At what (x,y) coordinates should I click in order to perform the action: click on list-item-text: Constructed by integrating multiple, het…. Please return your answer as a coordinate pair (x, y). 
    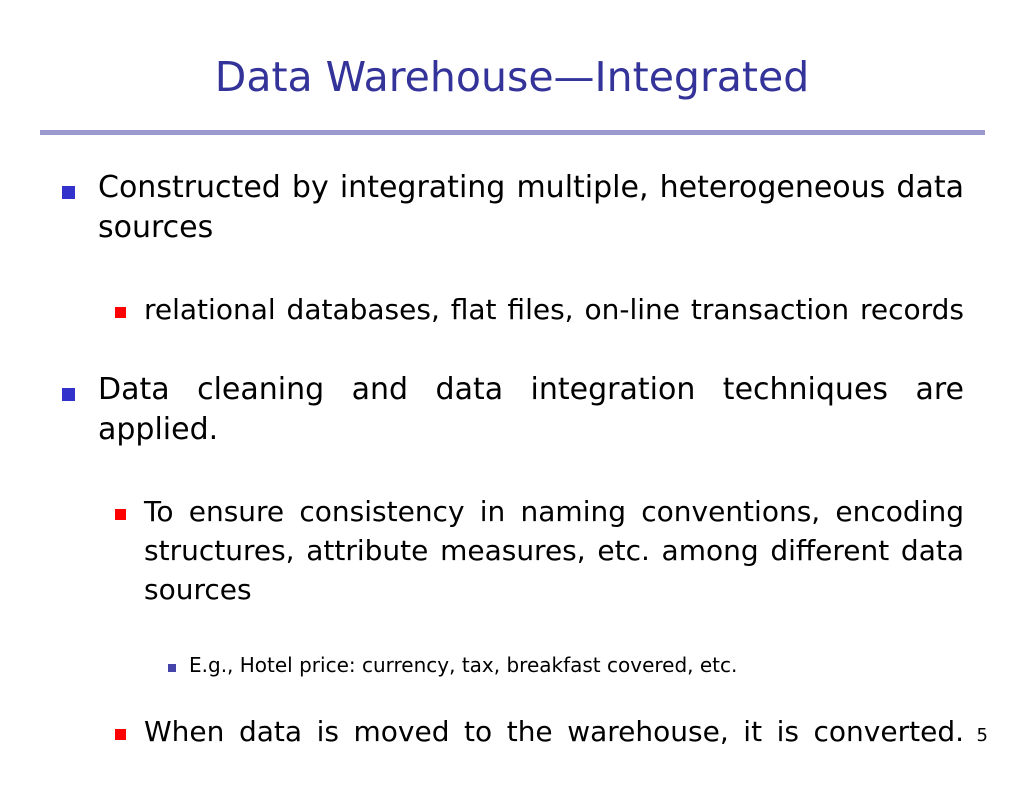
    Looking at the image, I should click on (531, 207).